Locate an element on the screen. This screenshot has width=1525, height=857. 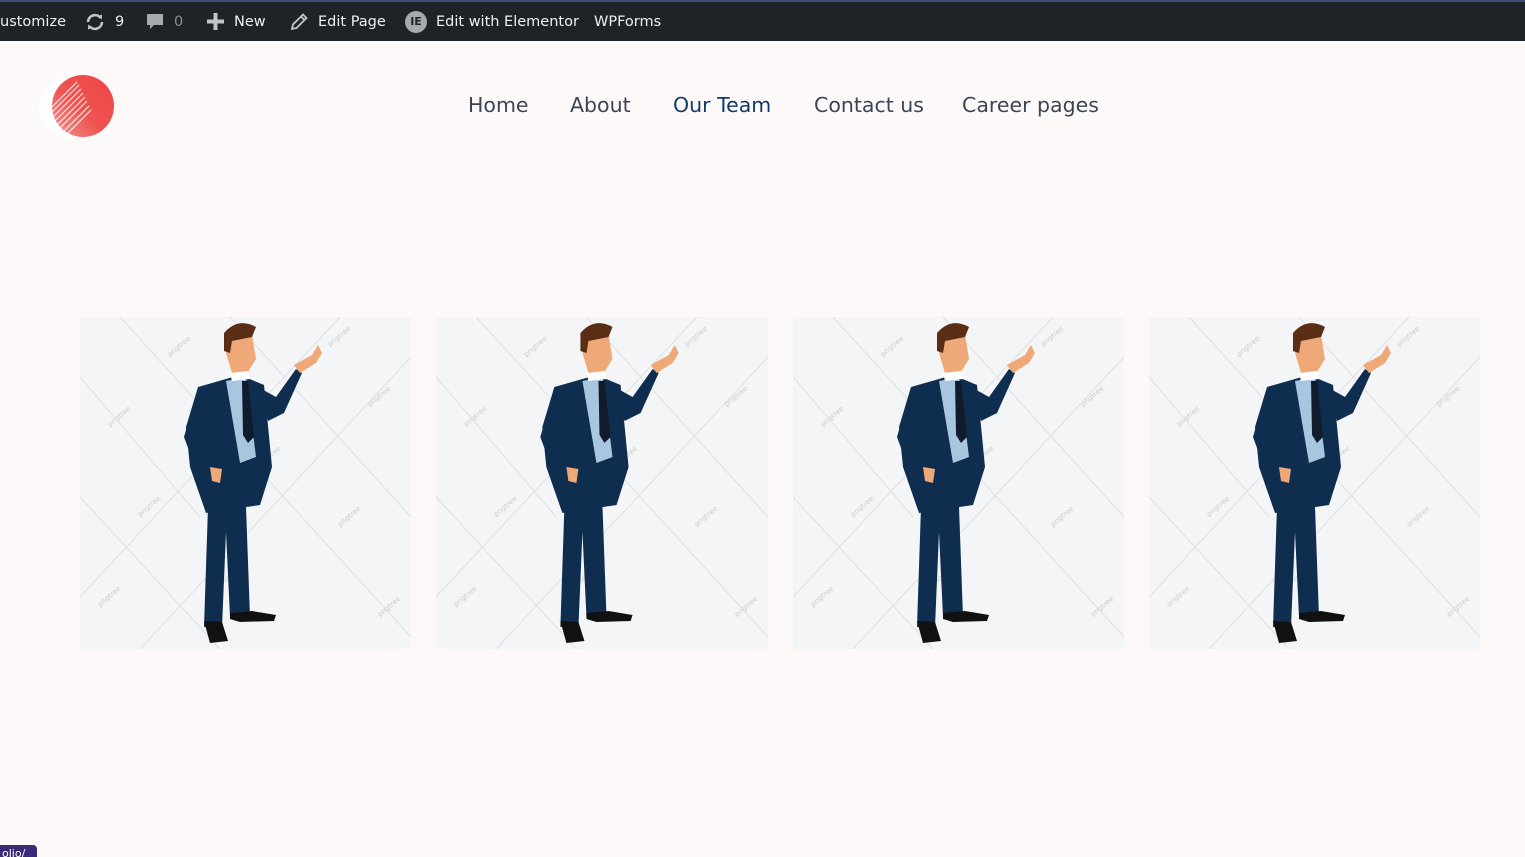
refresh-icon is located at coordinates (95, 22).